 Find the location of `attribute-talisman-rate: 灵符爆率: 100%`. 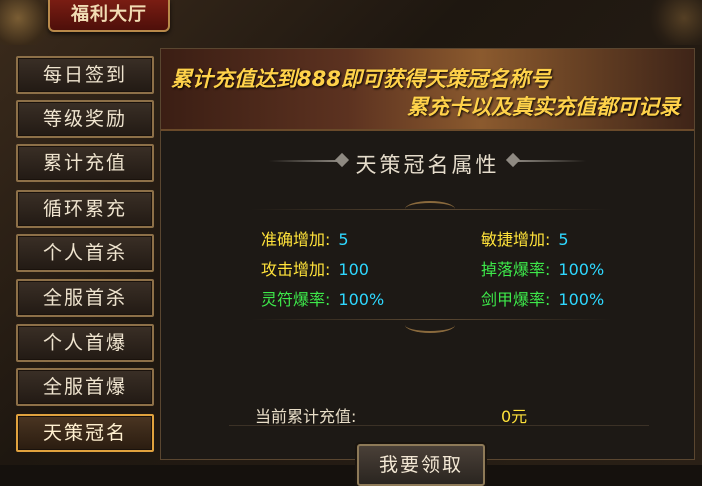

attribute-talisman-rate: 灵符爆率: 100% is located at coordinates (322, 298).